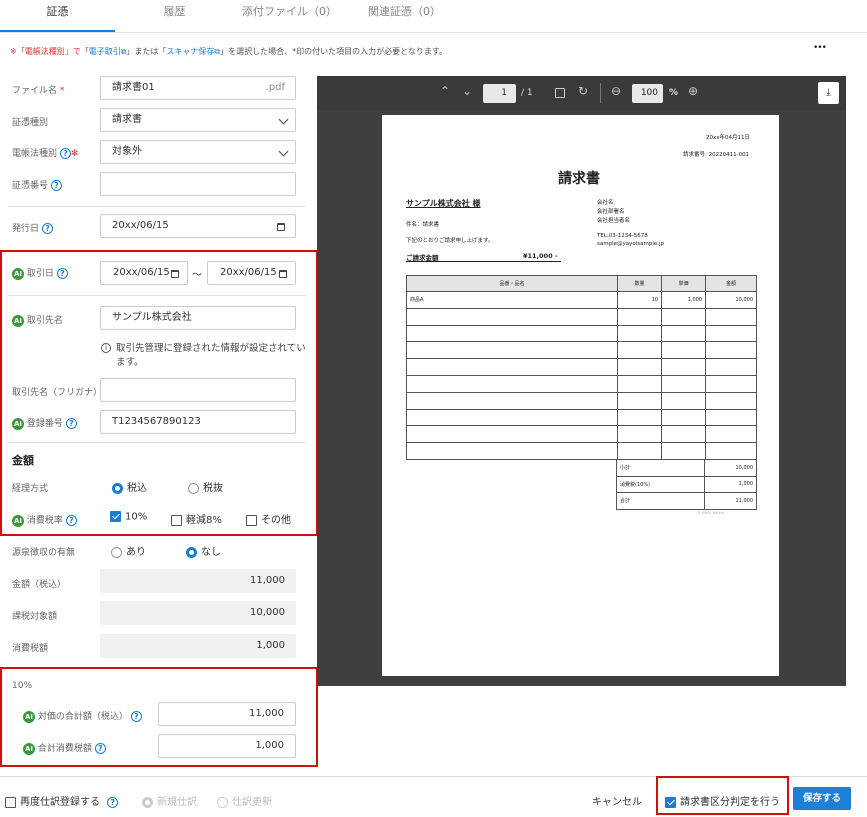 The image size is (867, 817). Describe the element at coordinates (198, 226) in the screenshot. I see `issue-date-input: 20xx/06/15` at that location.